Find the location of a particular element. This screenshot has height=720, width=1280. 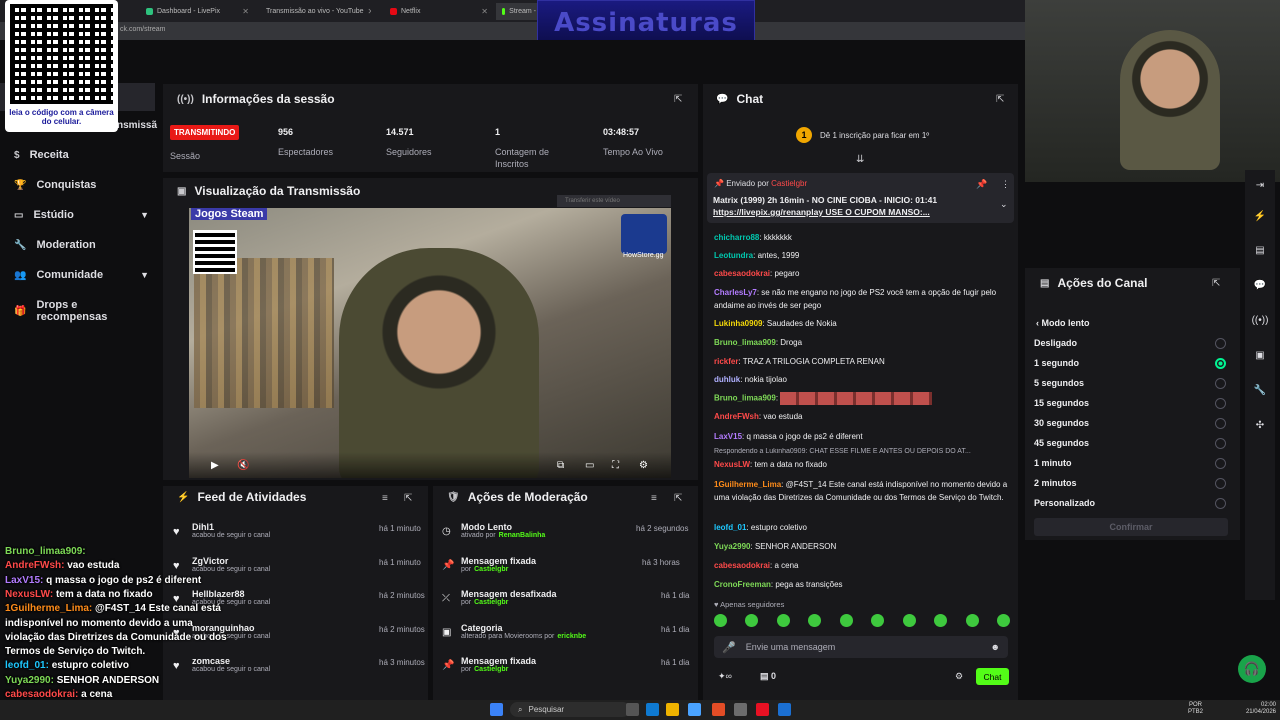

chat-message: AndreFWsh: vao estuda is located at coordinates (864, 417).